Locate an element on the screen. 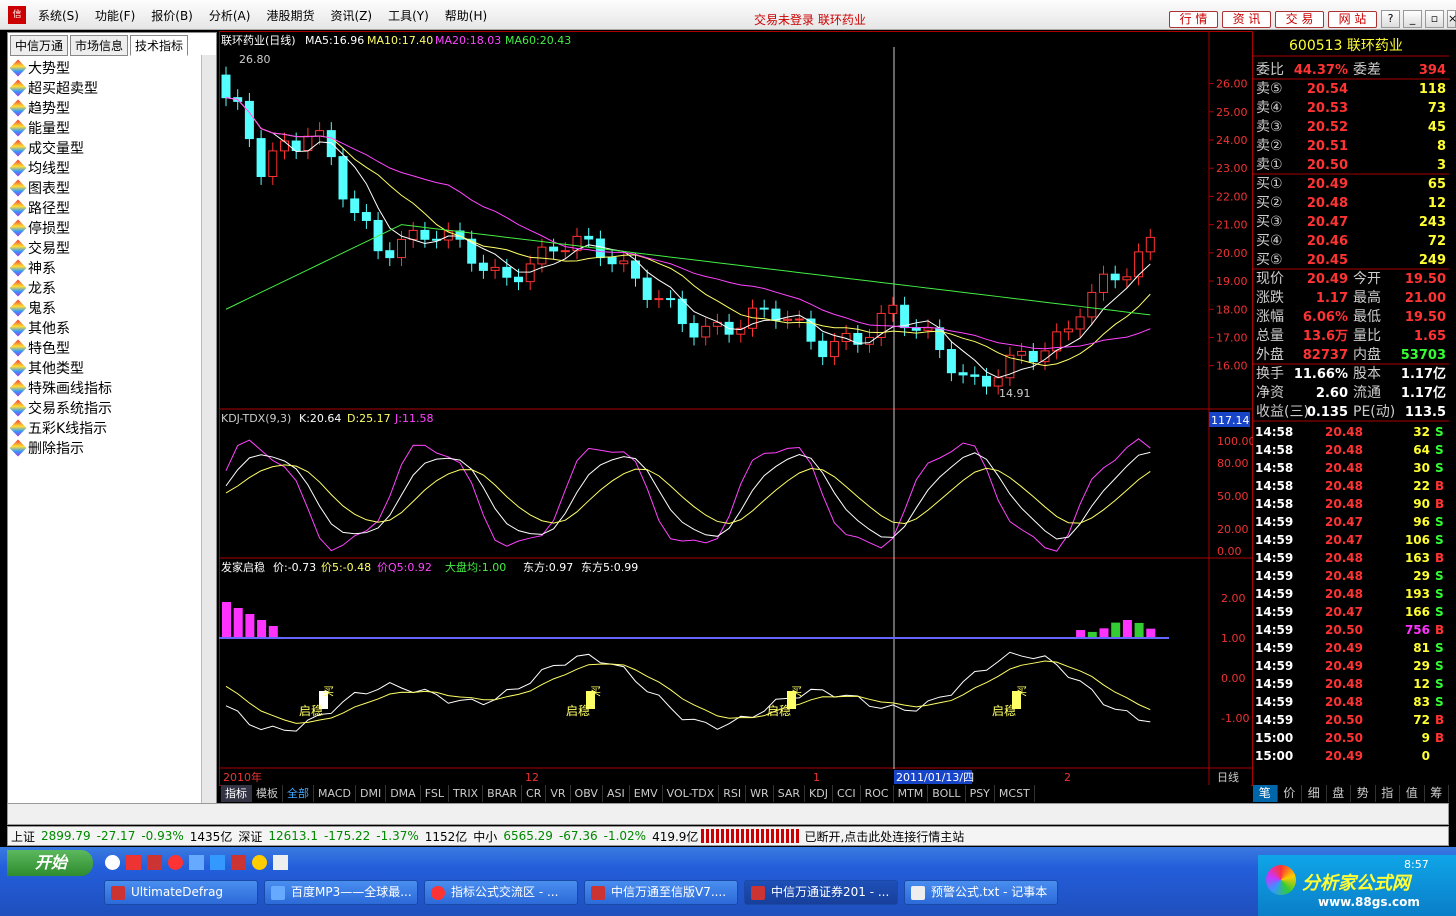  shortcut-icon is located at coordinates (217, 862).